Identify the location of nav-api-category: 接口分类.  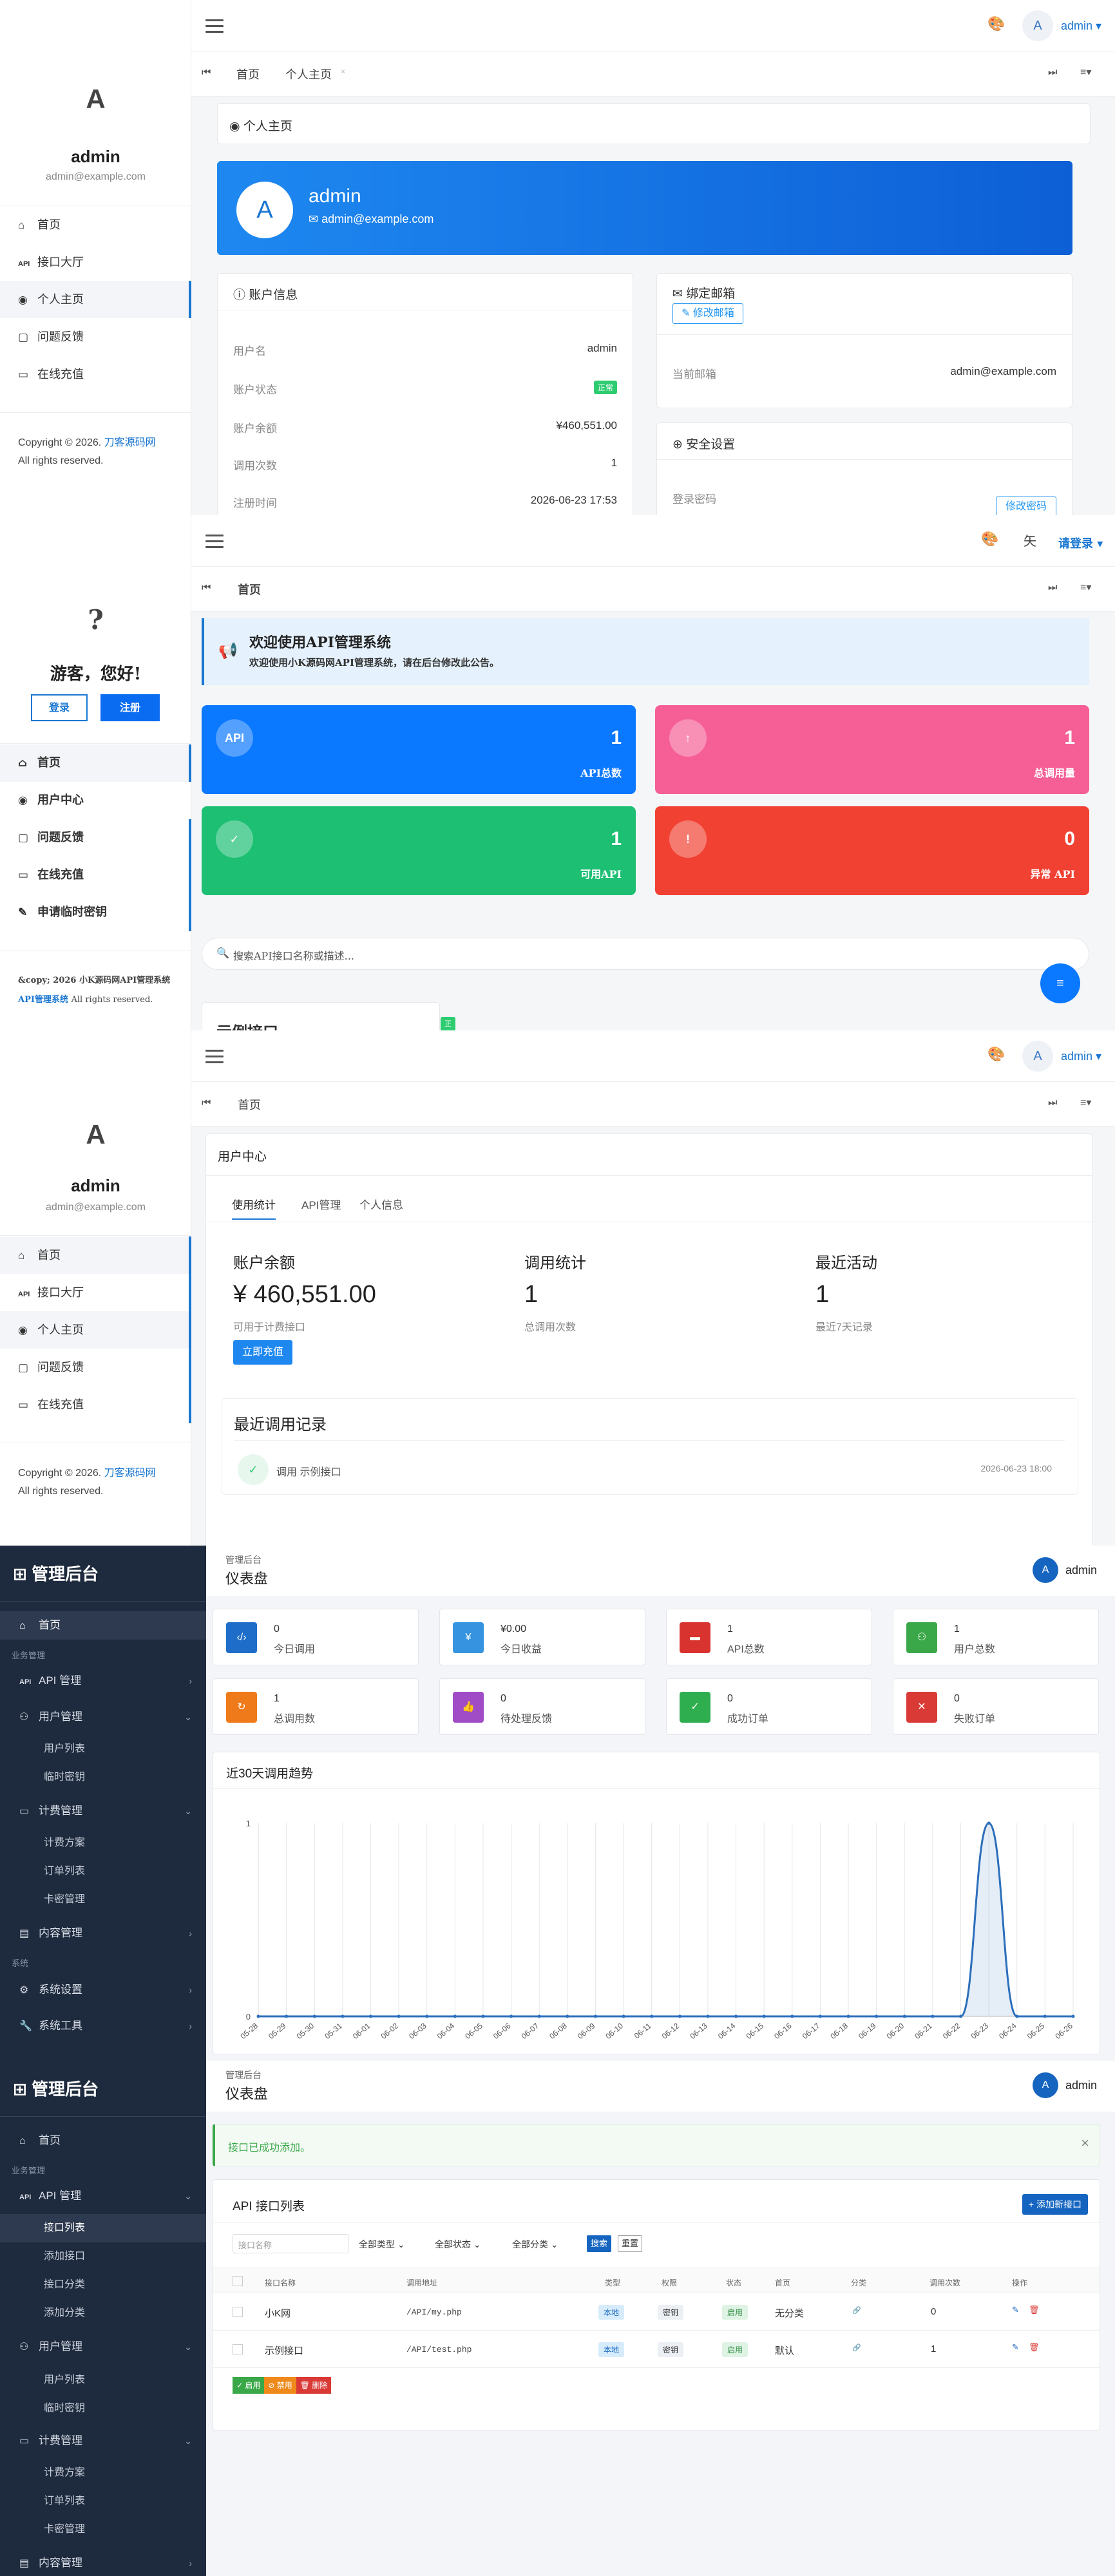
(103, 2285).